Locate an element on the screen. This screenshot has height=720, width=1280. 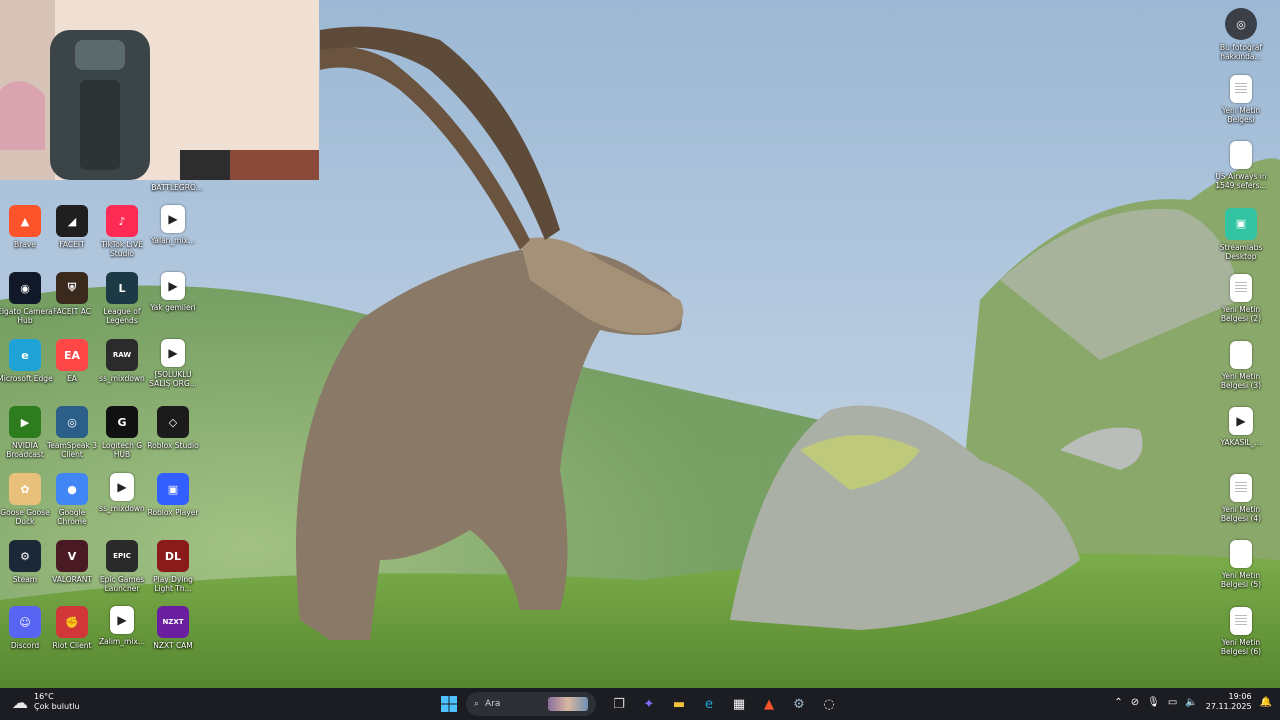
desktop-icon-label: FACEIT AC is located at coordinates (71, 311).